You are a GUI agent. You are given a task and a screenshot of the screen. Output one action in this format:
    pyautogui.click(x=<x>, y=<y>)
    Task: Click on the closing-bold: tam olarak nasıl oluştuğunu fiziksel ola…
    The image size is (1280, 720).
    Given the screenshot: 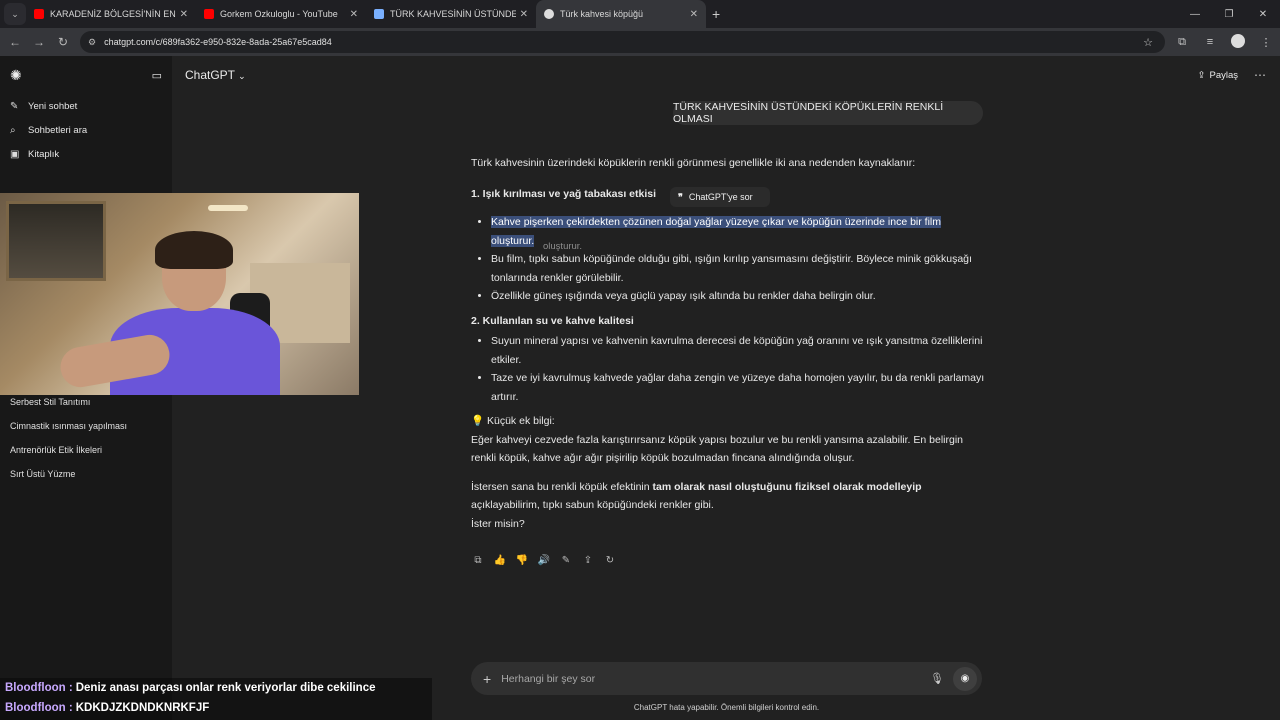 What is the action you would take?
    pyautogui.click(x=787, y=486)
    